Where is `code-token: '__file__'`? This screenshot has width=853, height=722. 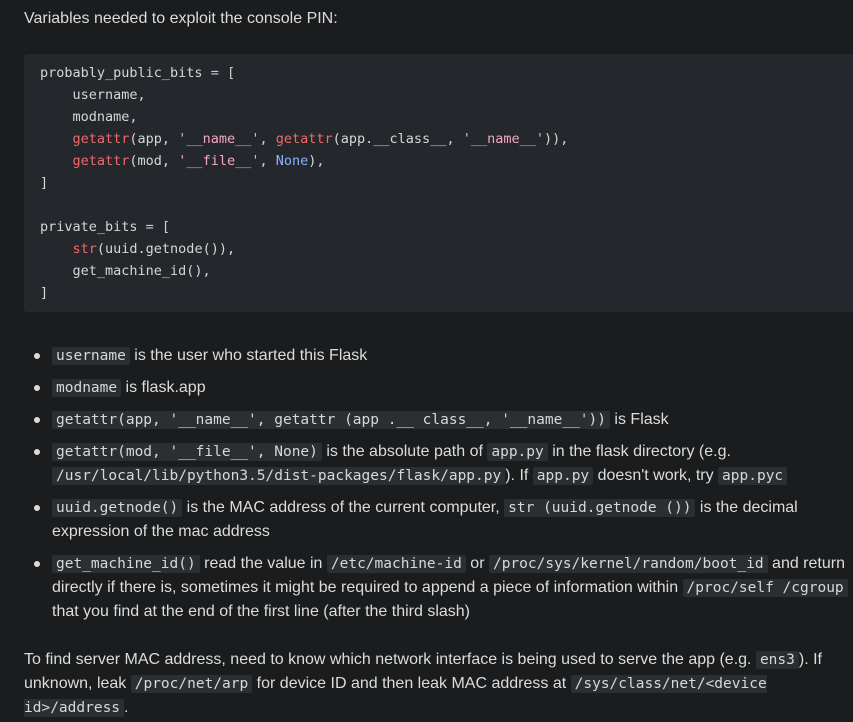 code-token: '__file__' is located at coordinates (219, 161).